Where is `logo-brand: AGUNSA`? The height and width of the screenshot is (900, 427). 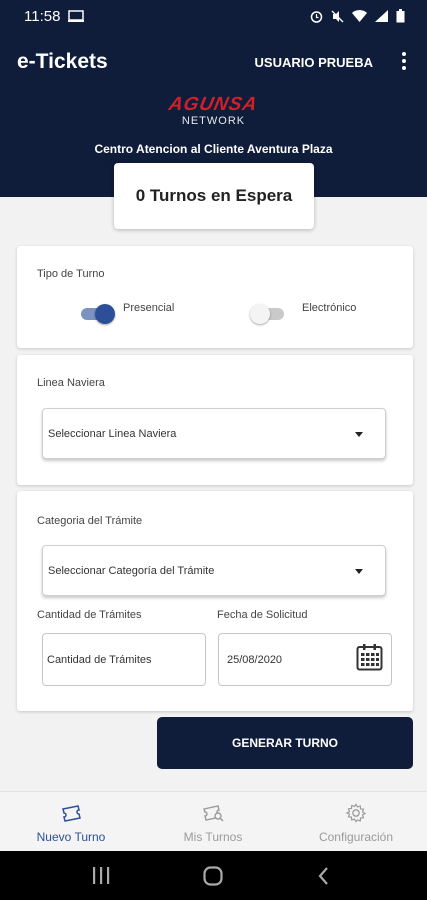
logo-brand: AGUNSA is located at coordinates (213, 104).